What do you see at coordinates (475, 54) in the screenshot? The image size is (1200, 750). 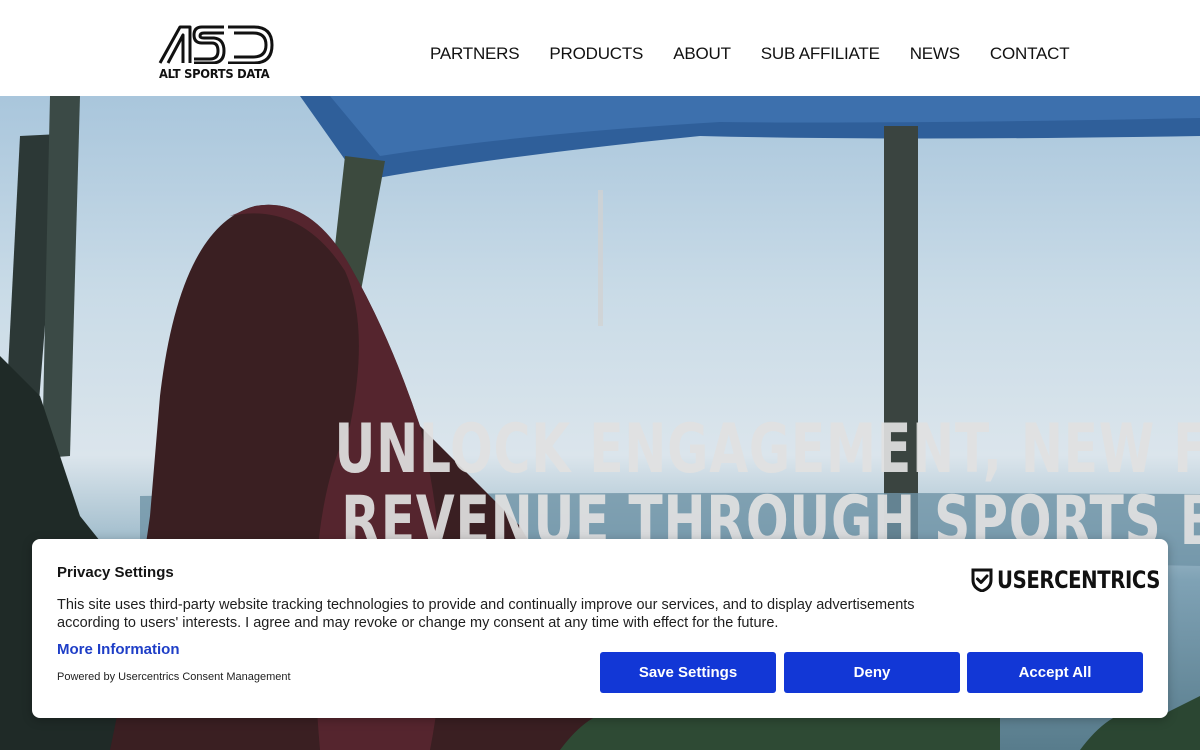 I see `nav-item-partners: PARTNERS` at bounding box center [475, 54].